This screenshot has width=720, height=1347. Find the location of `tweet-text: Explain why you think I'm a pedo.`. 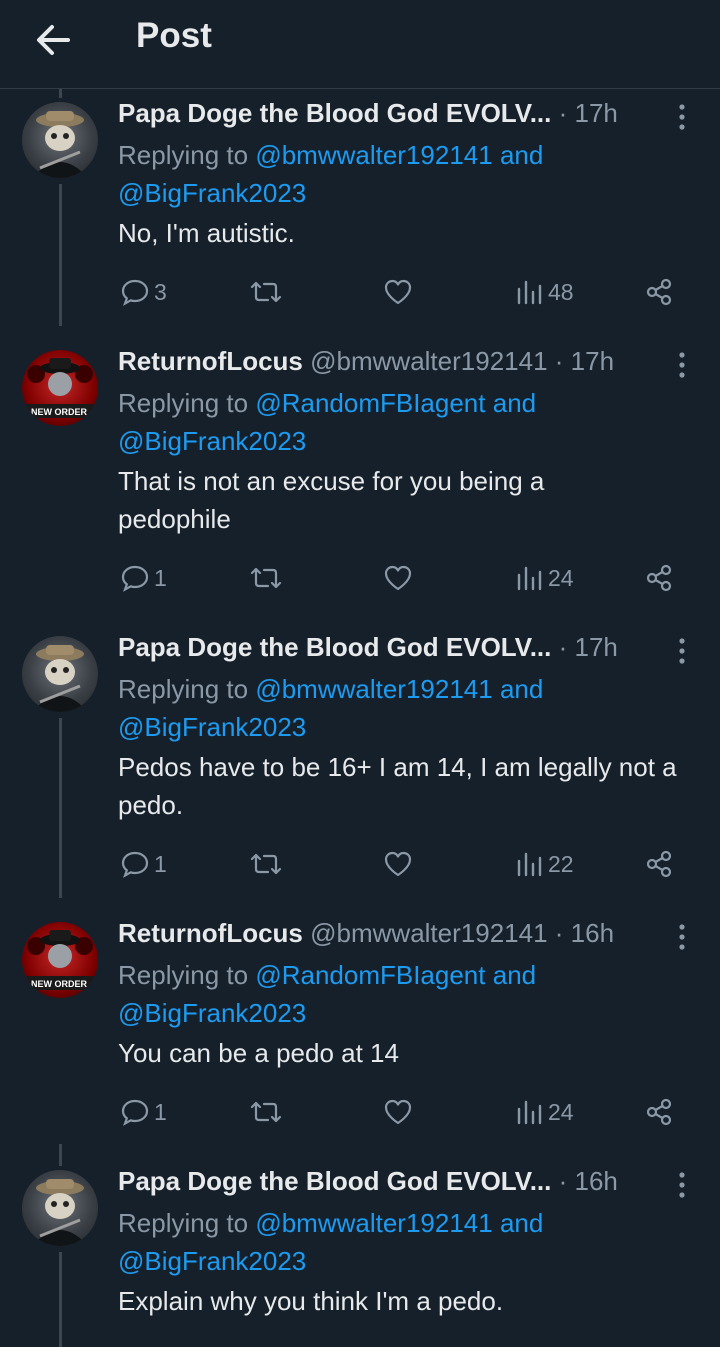

tweet-text: Explain why you think I'm a pedo. is located at coordinates (311, 1301).